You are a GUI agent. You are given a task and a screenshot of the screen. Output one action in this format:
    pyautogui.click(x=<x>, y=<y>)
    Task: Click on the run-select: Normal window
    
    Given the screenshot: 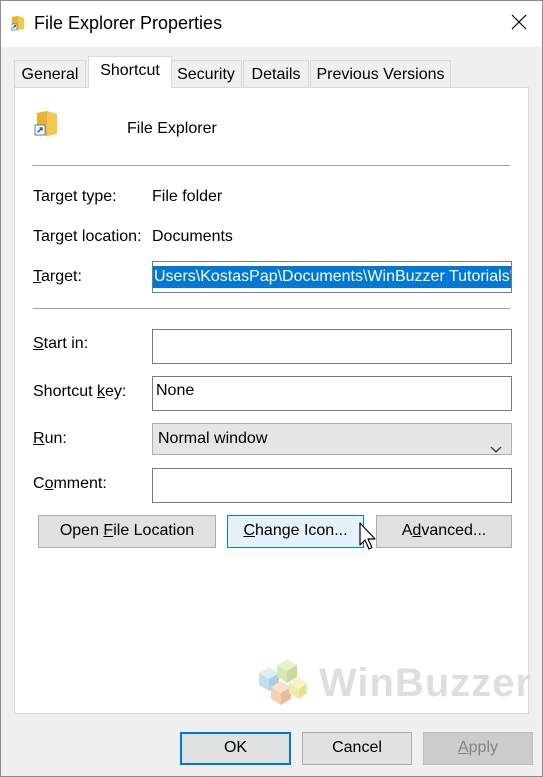 What is the action you would take?
    pyautogui.click(x=332, y=439)
    